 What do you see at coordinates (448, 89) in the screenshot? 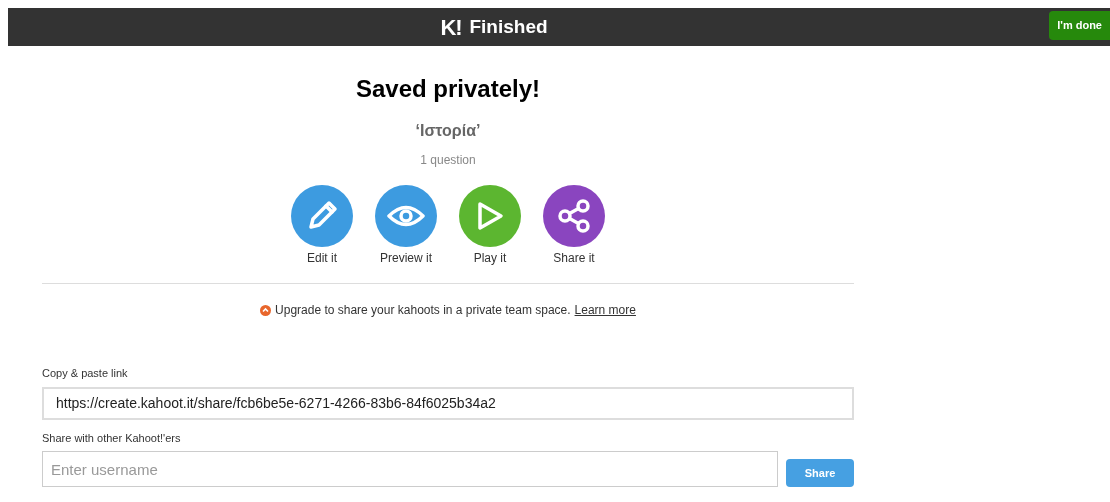
I see `heading: Saved privately!` at bounding box center [448, 89].